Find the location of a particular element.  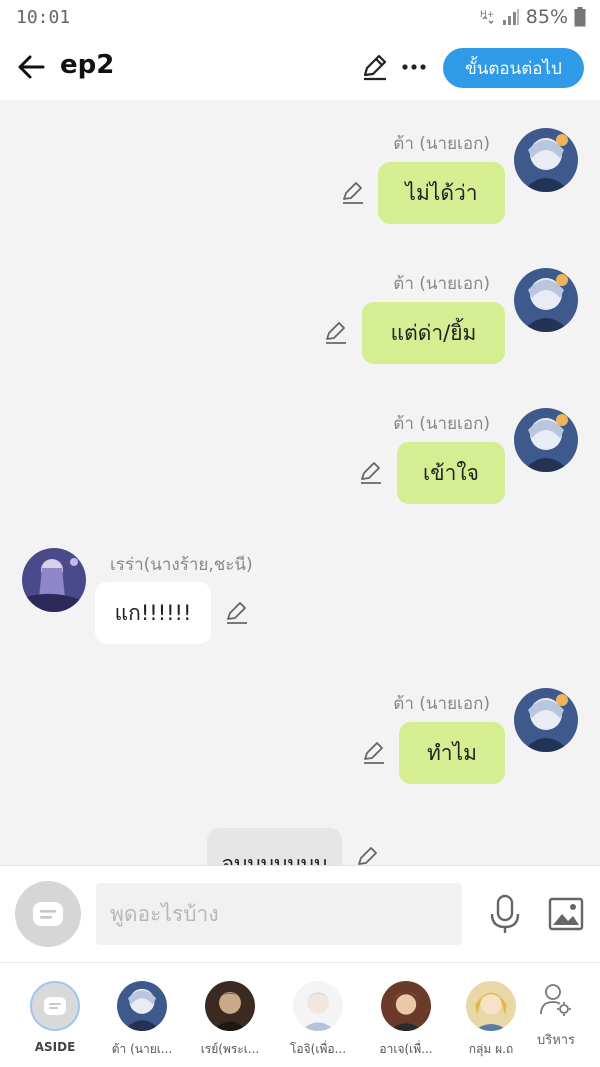

status-bar: 10:01 H+ 85% is located at coordinates (300, 18).